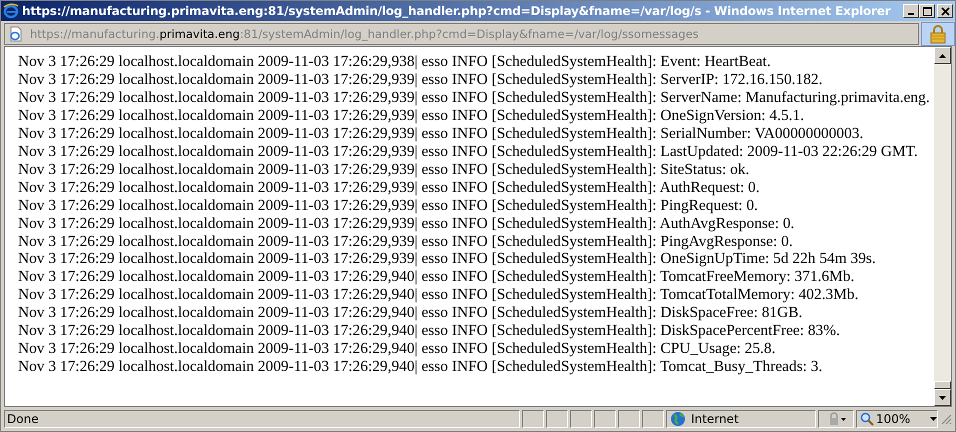  I want to click on minimize-button, so click(911, 11).